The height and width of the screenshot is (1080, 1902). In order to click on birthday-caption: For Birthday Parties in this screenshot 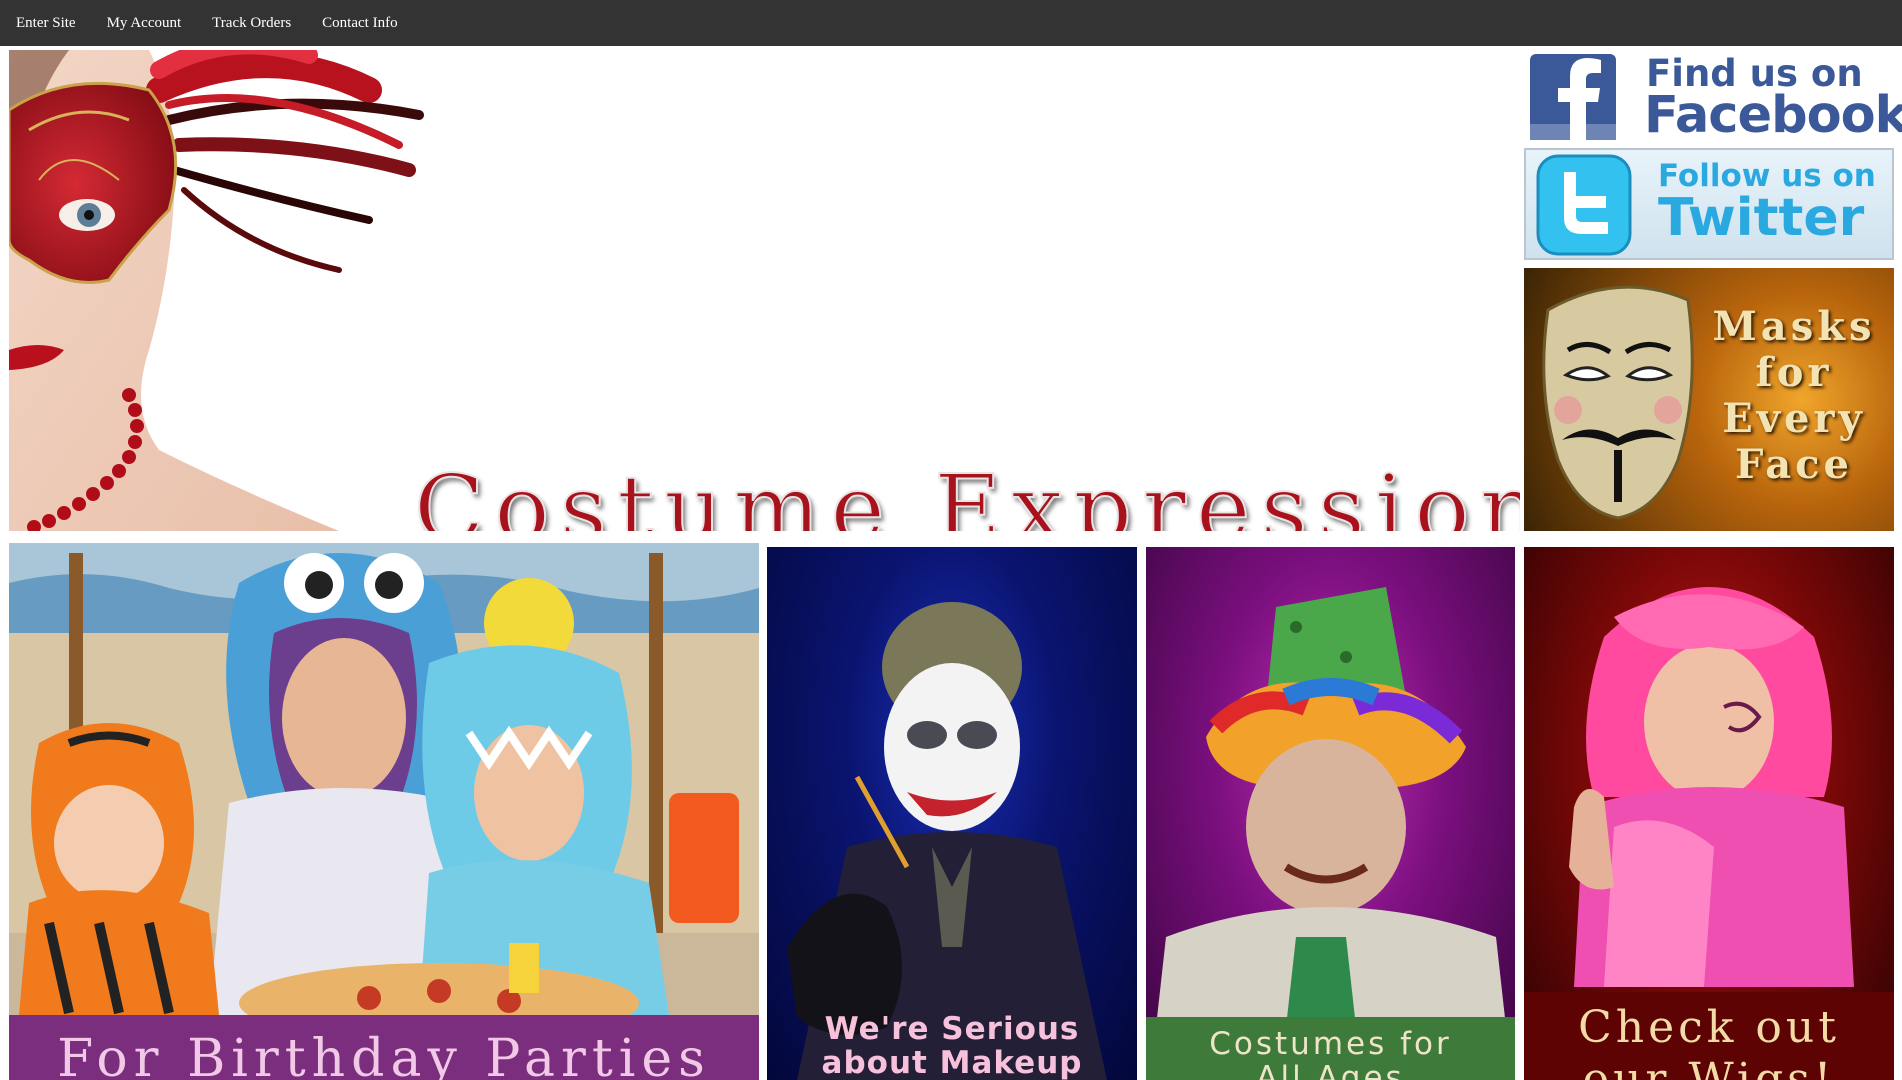, I will do `click(384, 1054)`.